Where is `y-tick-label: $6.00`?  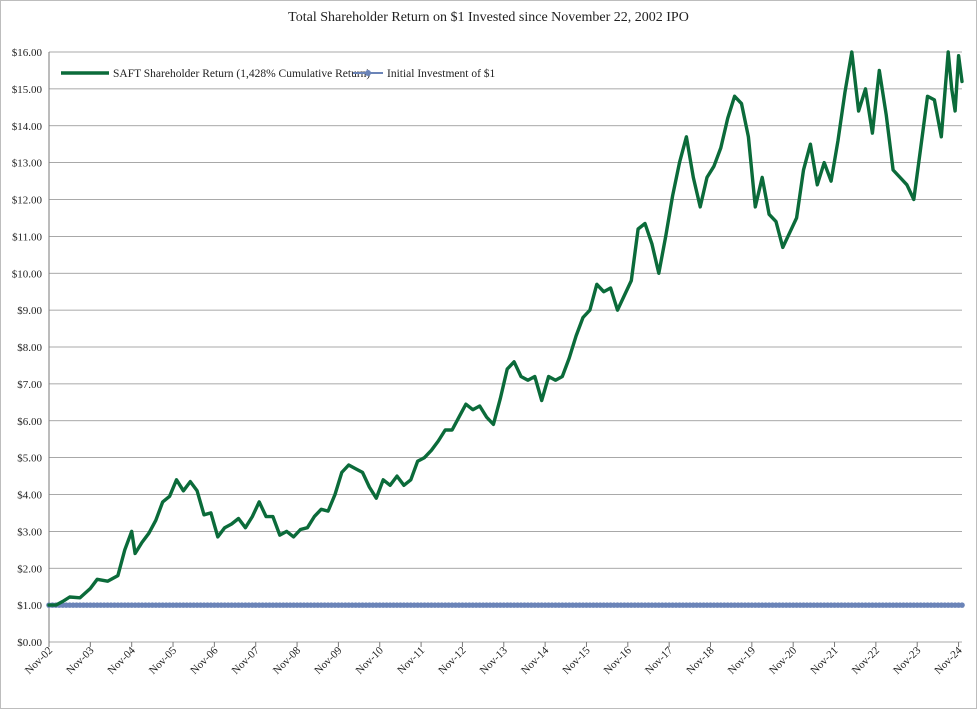 y-tick-label: $6.00 is located at coordinates (29, 422).